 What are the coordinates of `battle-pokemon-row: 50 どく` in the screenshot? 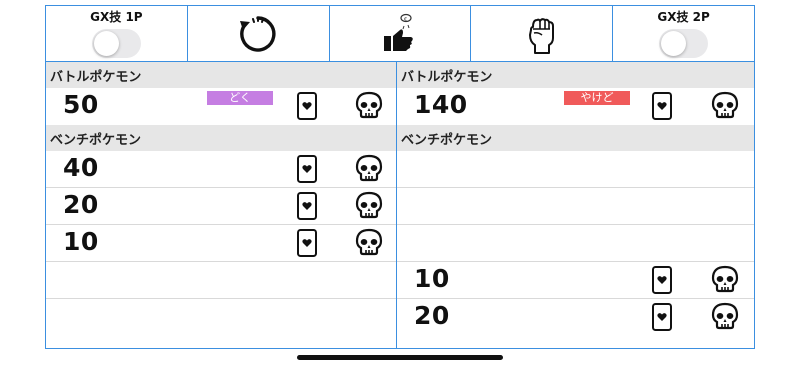 It's located at (221, 106).